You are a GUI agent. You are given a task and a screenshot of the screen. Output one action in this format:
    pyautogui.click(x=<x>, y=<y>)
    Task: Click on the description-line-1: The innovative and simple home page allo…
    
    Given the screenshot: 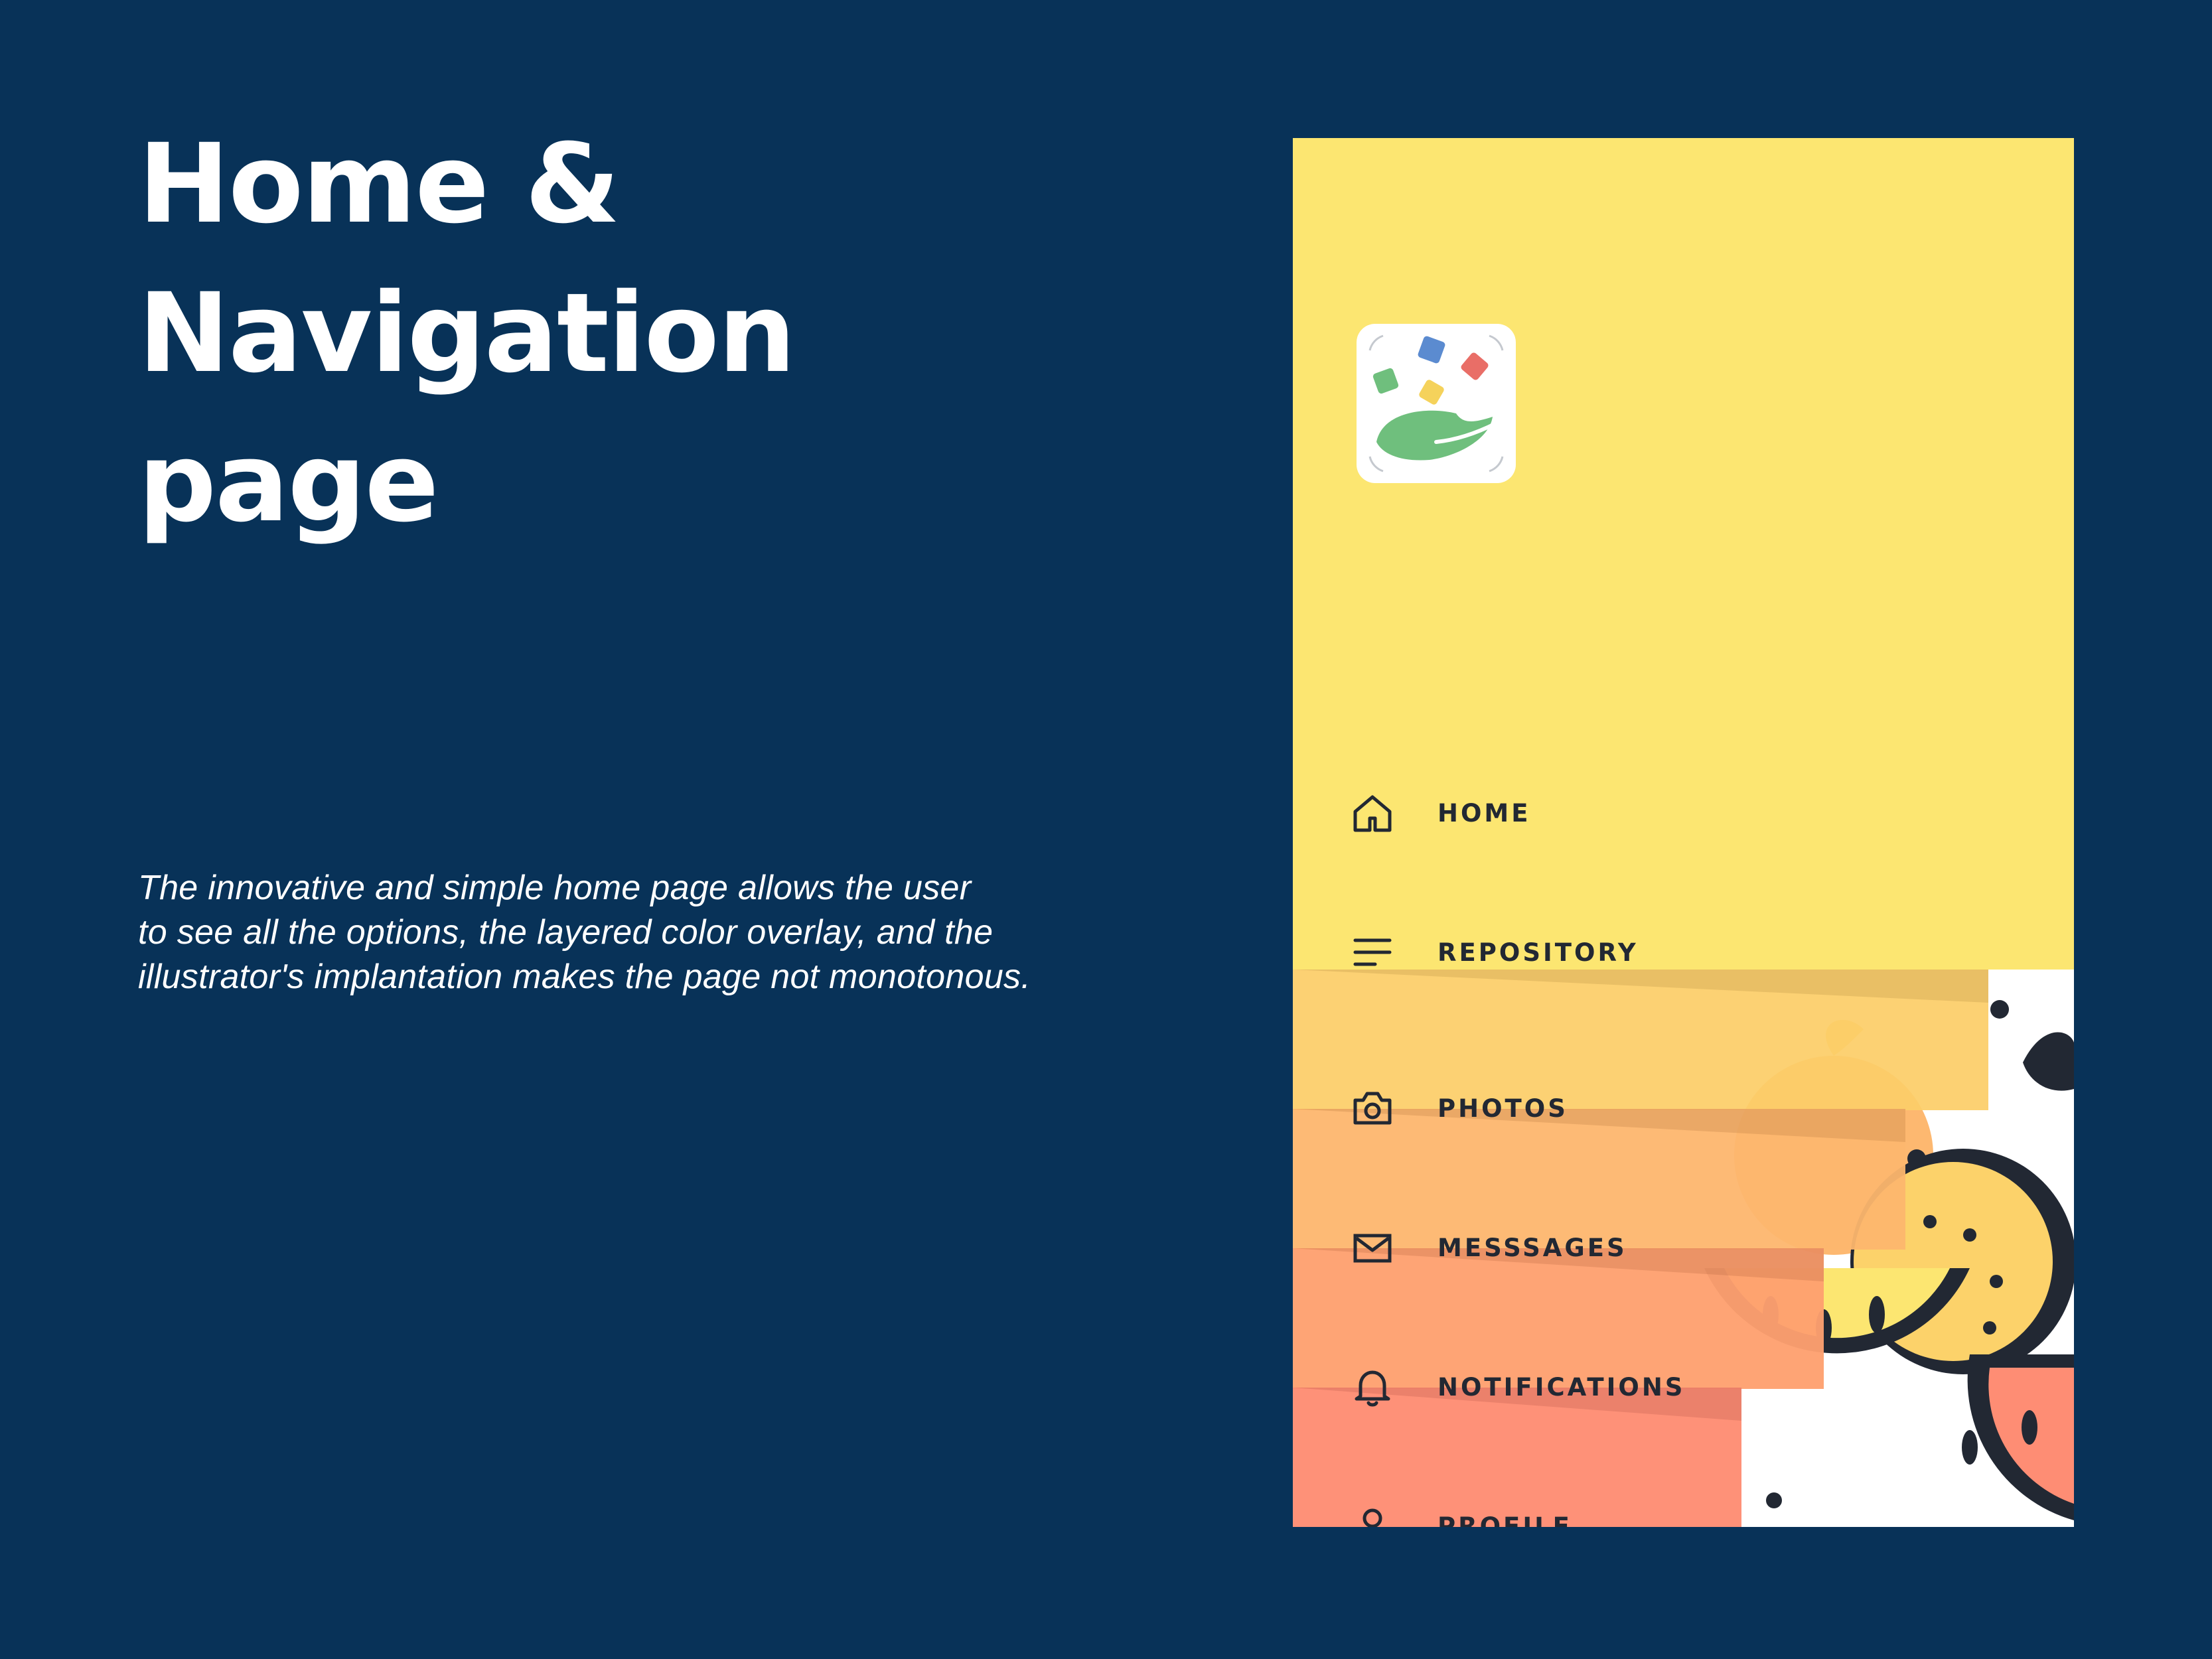 What is the action you would take?
    pyautogui.click(x=555, y=888)
    